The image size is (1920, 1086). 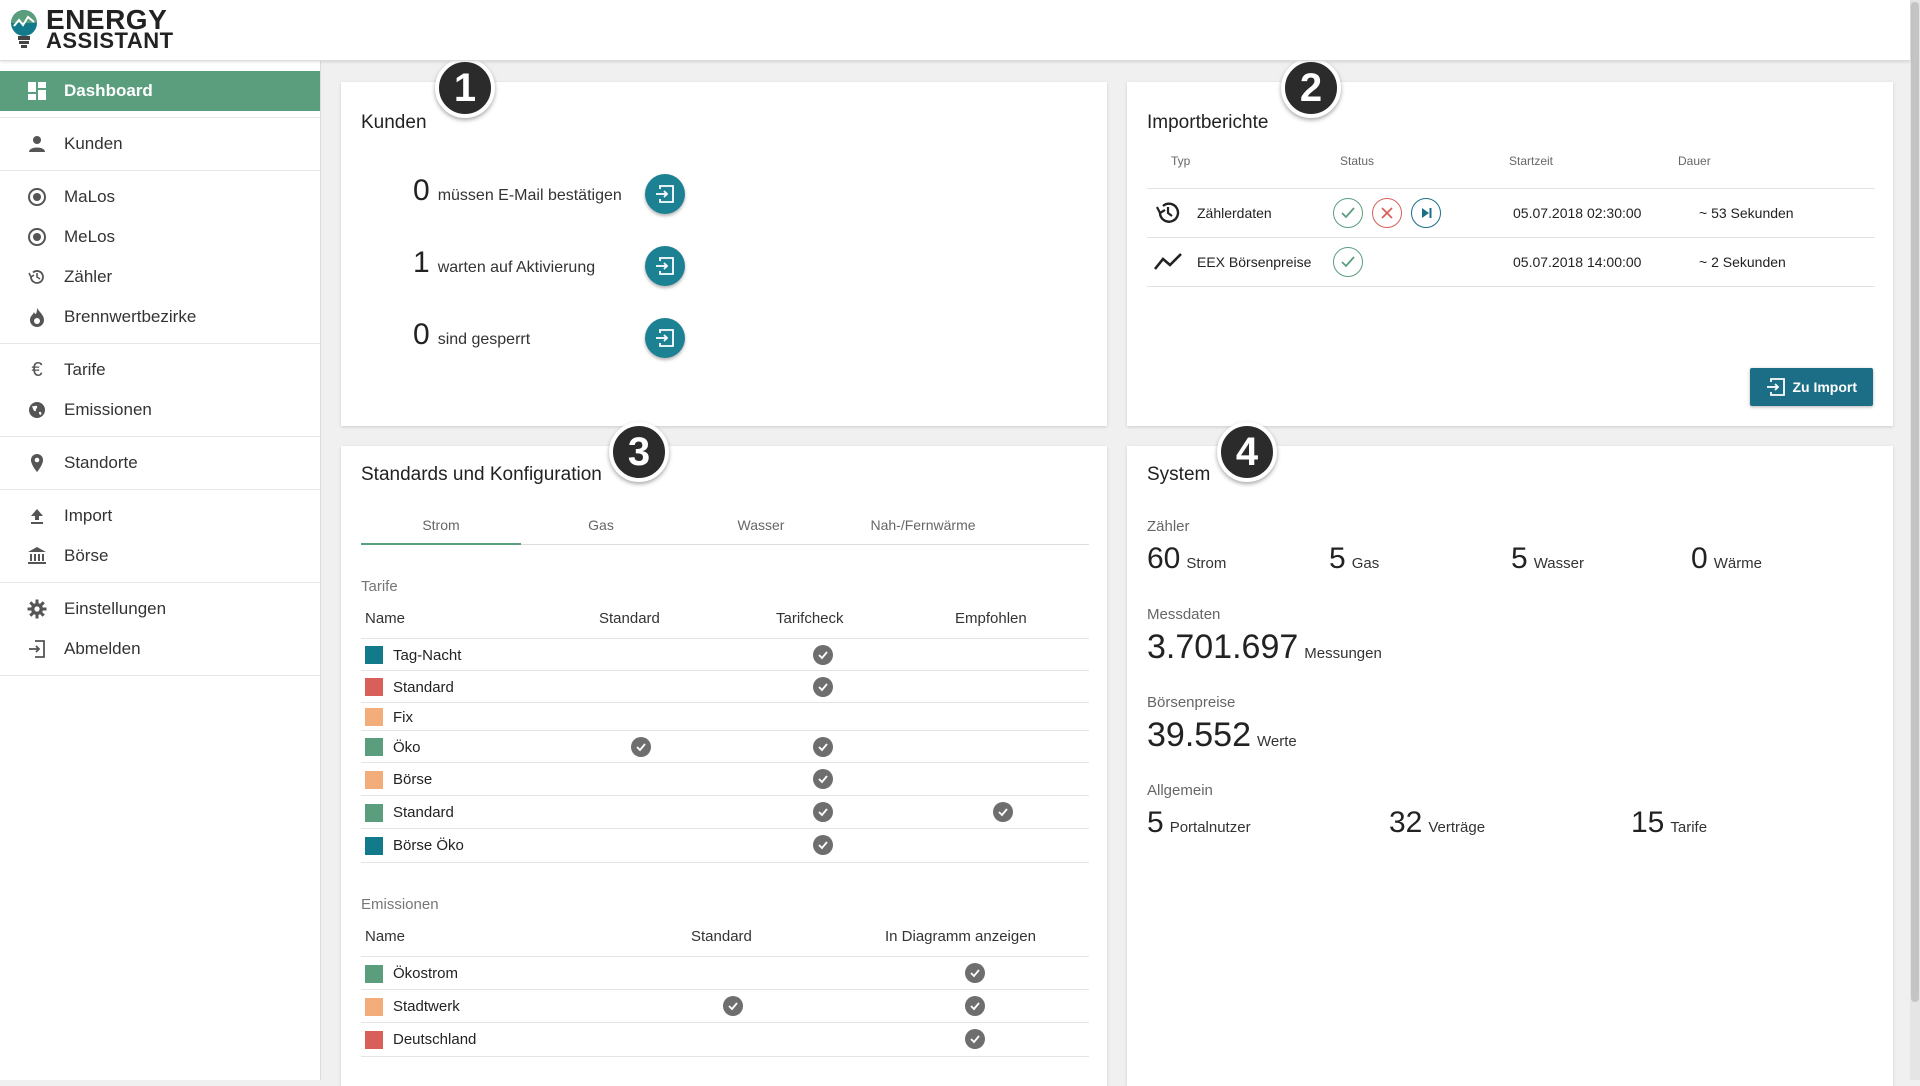 I want to click on column-header-diagramm: In Diagramm anzeigen, so click(x=960, y=936).